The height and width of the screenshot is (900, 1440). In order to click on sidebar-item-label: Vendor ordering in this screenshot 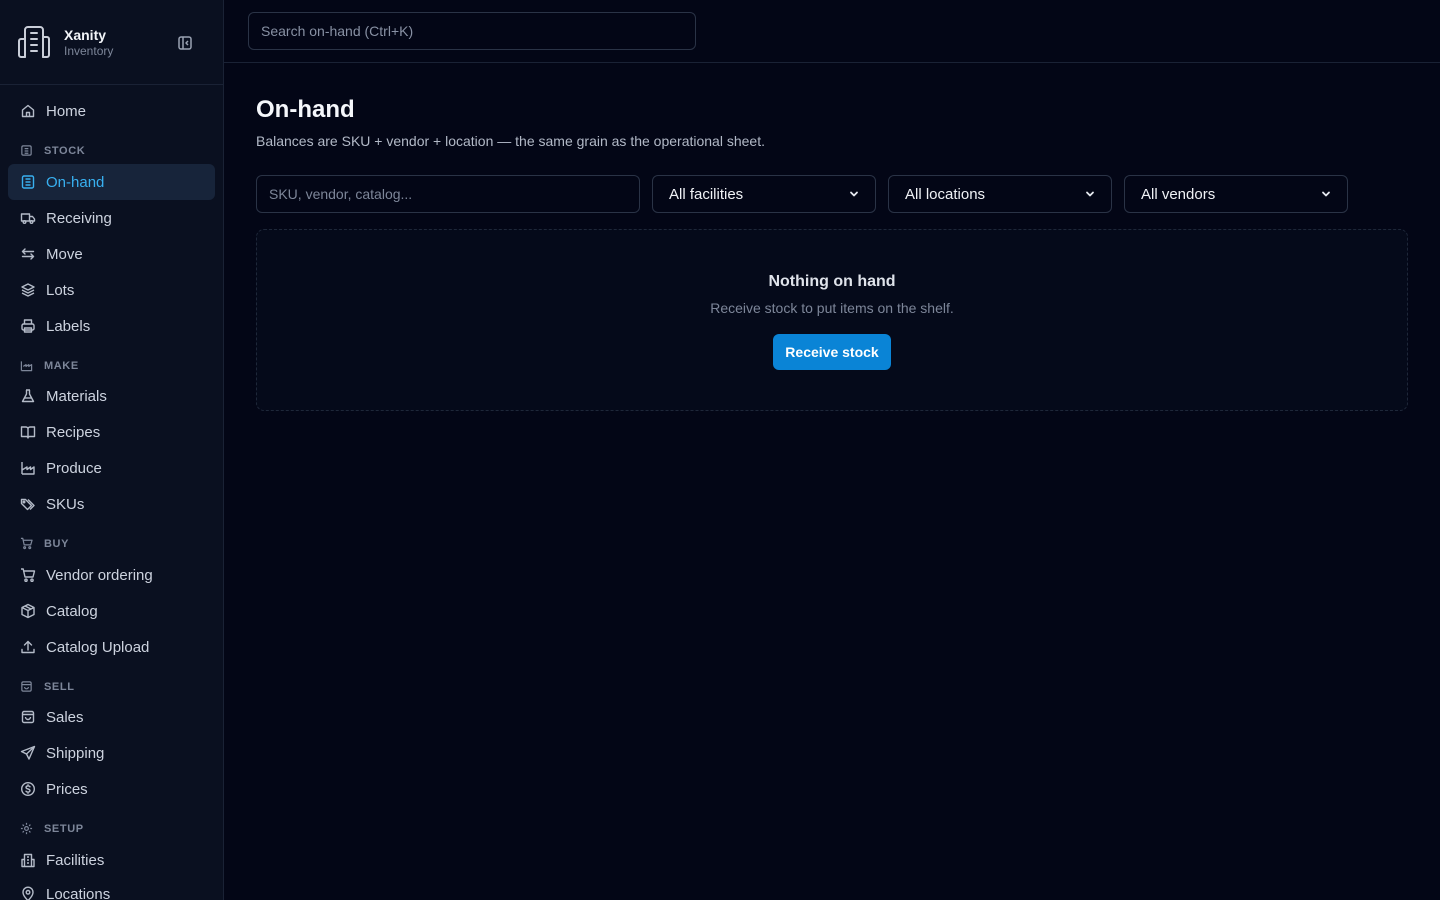, I will do `click(99, 575)`.